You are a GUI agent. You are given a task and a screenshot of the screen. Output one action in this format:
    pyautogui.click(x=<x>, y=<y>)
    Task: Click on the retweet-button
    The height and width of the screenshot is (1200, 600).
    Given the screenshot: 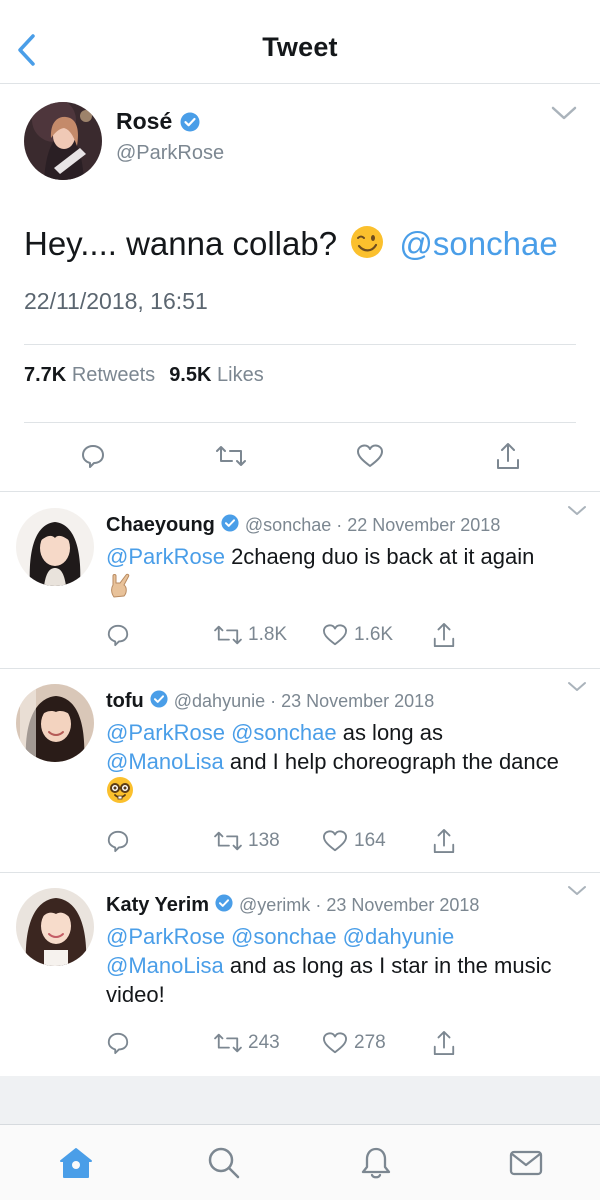 What is the action you would take?
    pyautogui.click(x=231, y=456)
    